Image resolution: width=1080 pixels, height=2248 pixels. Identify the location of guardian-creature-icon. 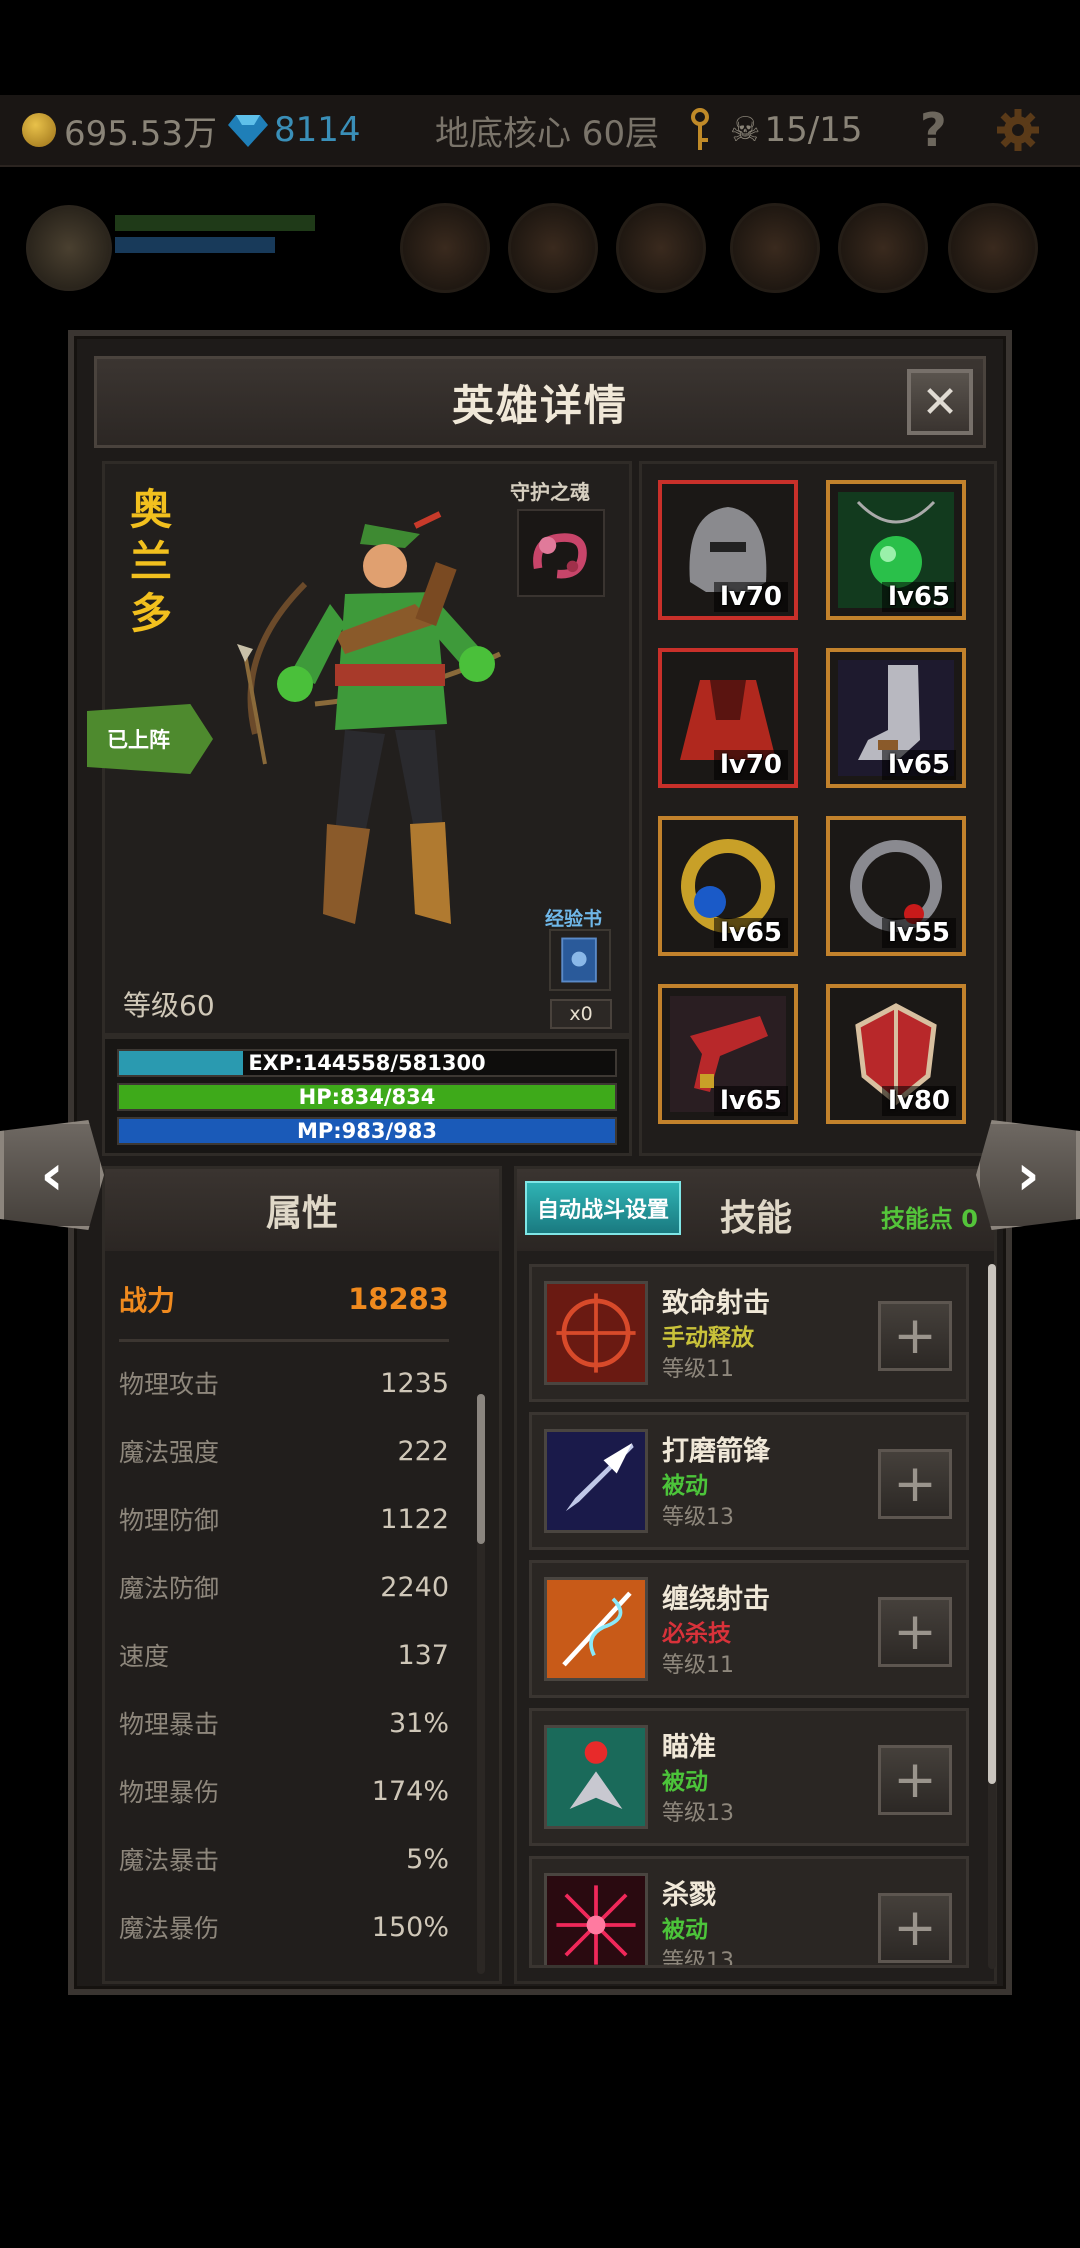
(560, 556).